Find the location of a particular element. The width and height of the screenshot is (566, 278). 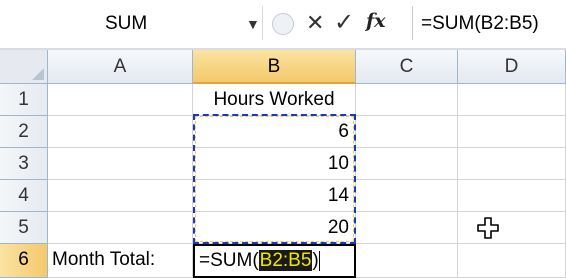

cell-b1: Hours Worked is located at coordinates (274, 100).